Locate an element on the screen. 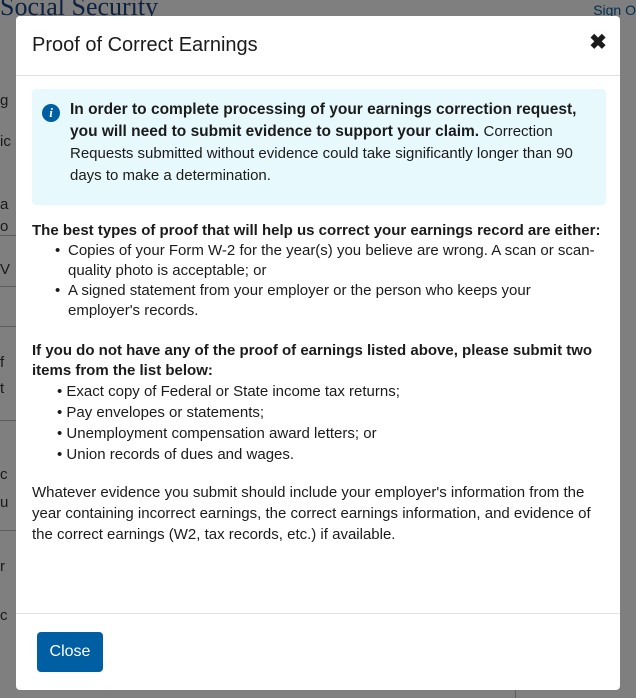  list-item: • Union records of dues and wages. is located at coordinates (176, 454).